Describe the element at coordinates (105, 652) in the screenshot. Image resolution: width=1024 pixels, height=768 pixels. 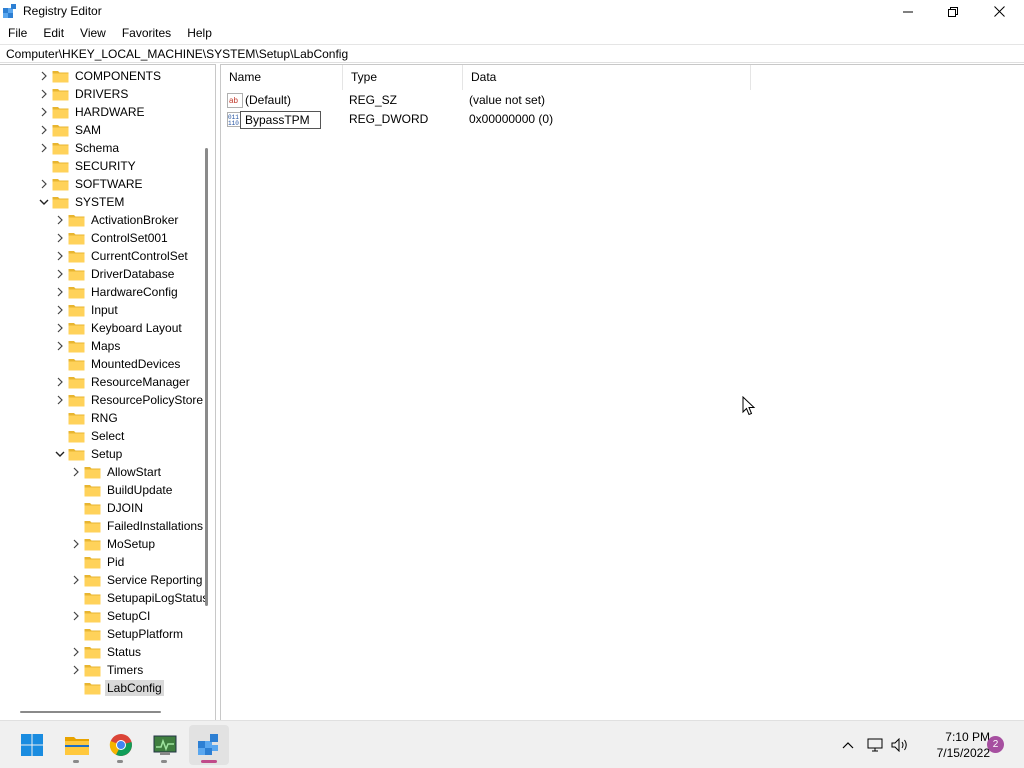
I see `tree-item: Status` at that location.